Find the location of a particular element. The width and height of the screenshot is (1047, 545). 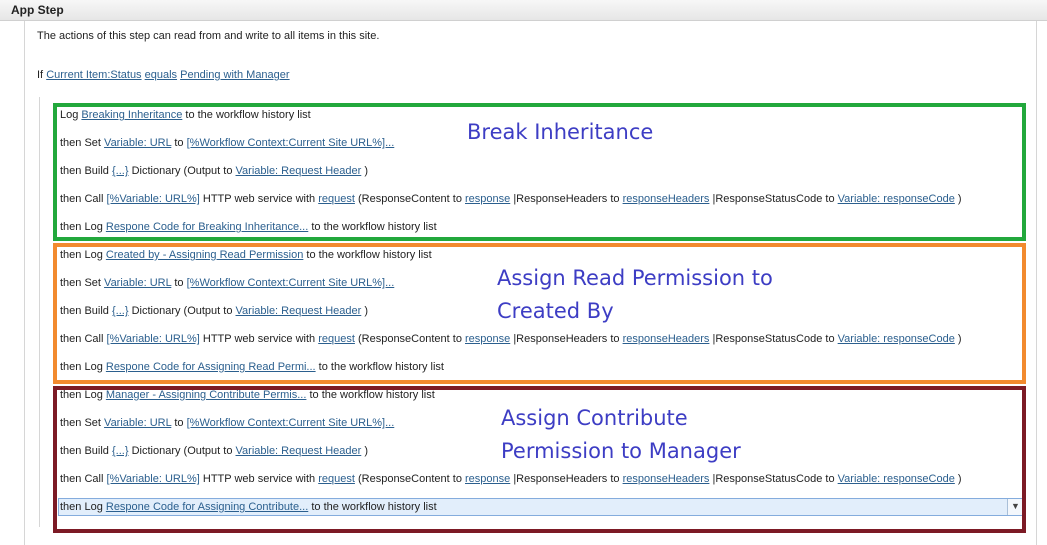

annotation-line: Break Inheritance is located at coordinates (560, 132).